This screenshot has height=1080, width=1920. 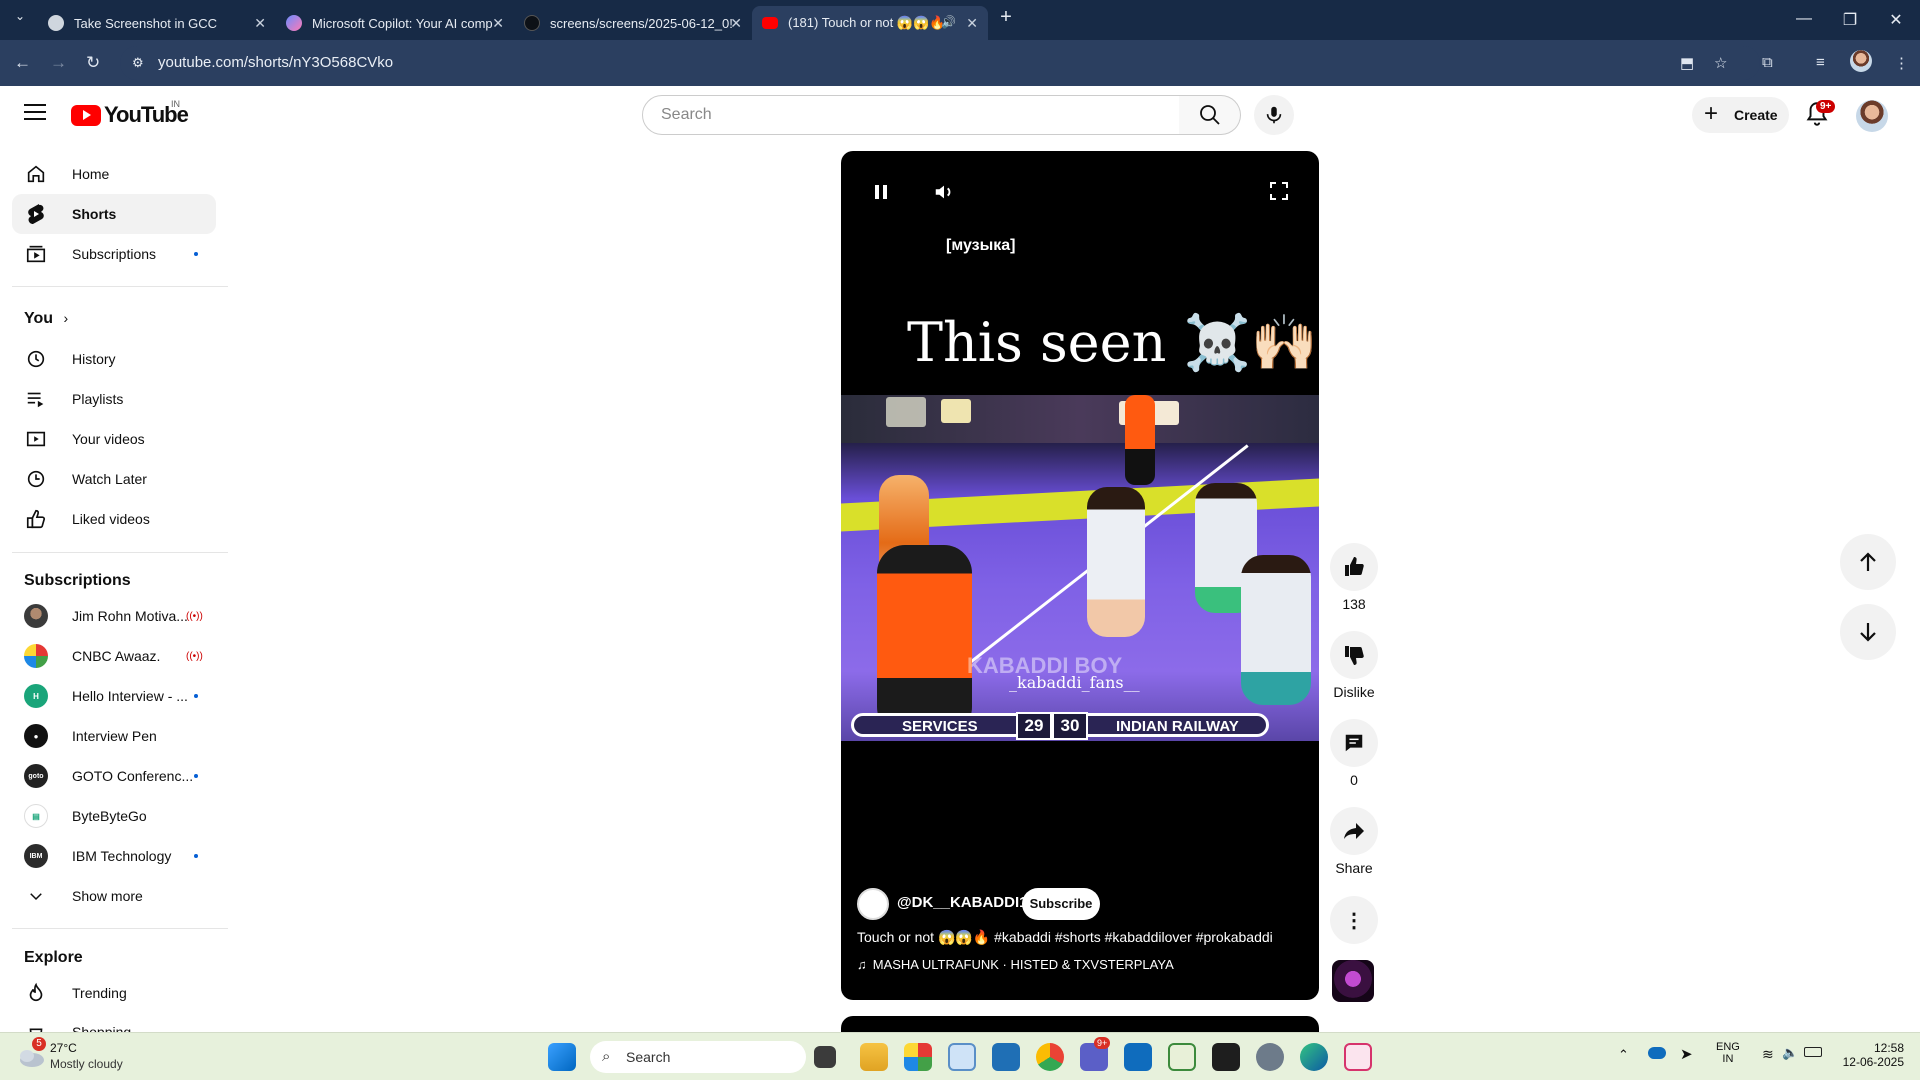 What do you see at coordinates (1182, 1057) in the screenshot?
I see `notes-app-icon` at bounding box center [1182, 1057].